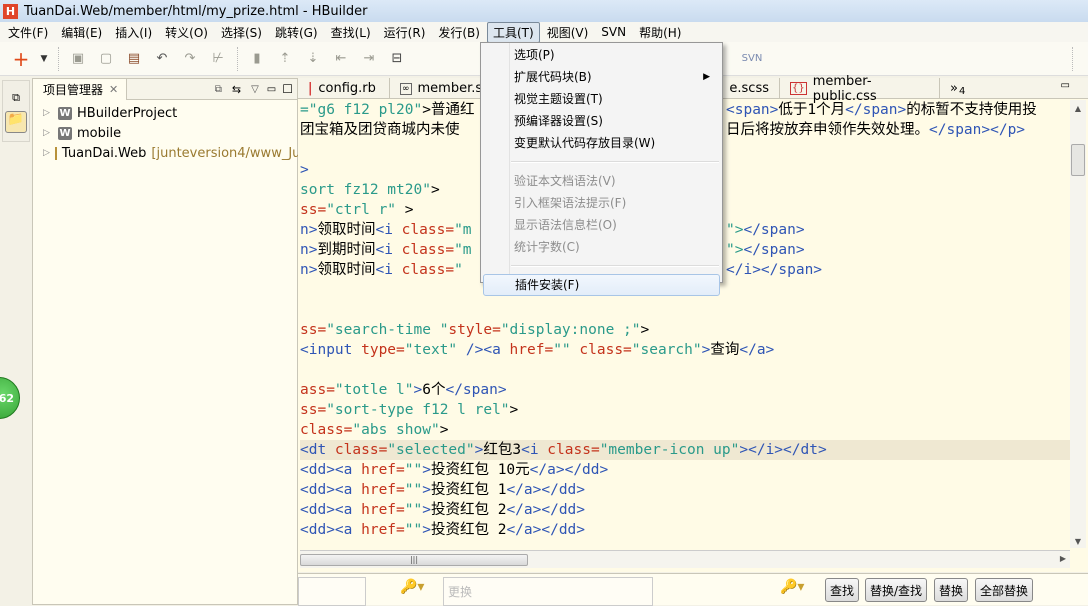 This screenshot has height=606, width=1088. Describe the element at coordinates (346, 230) in the screenshot. I see `code-token: 领取时间` at that location.